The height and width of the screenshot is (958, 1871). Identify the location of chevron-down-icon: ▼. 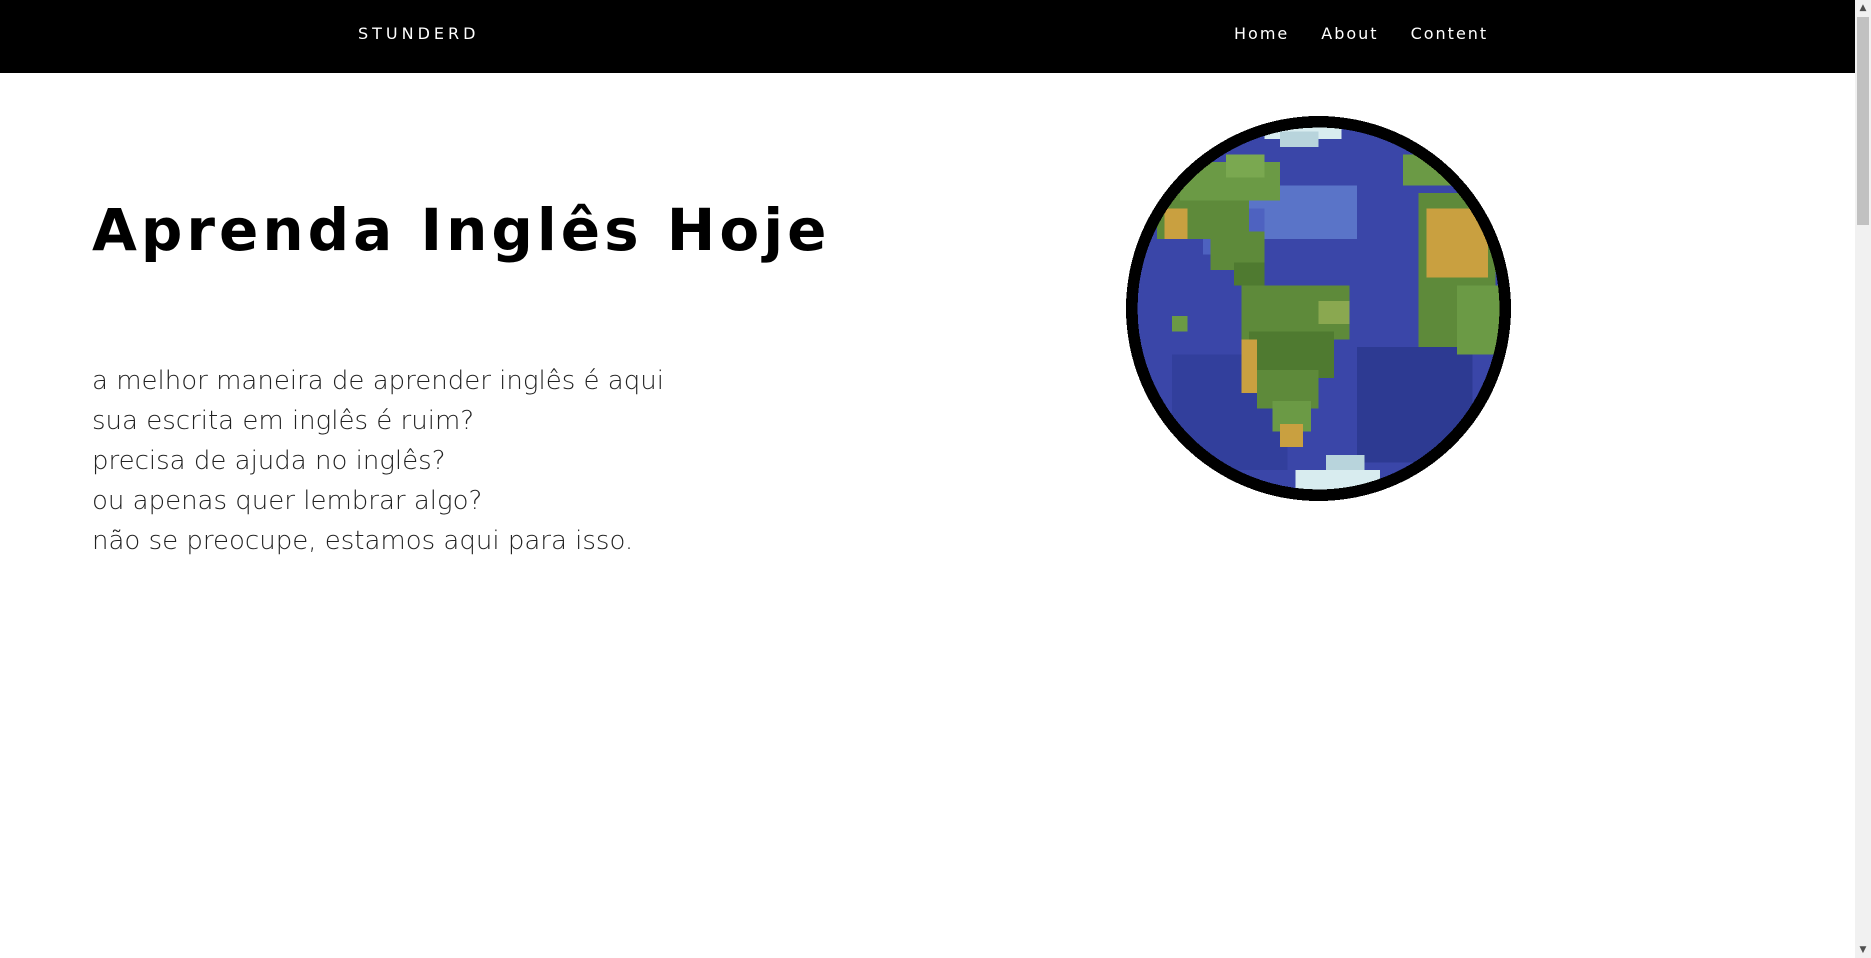
(1863, 950).